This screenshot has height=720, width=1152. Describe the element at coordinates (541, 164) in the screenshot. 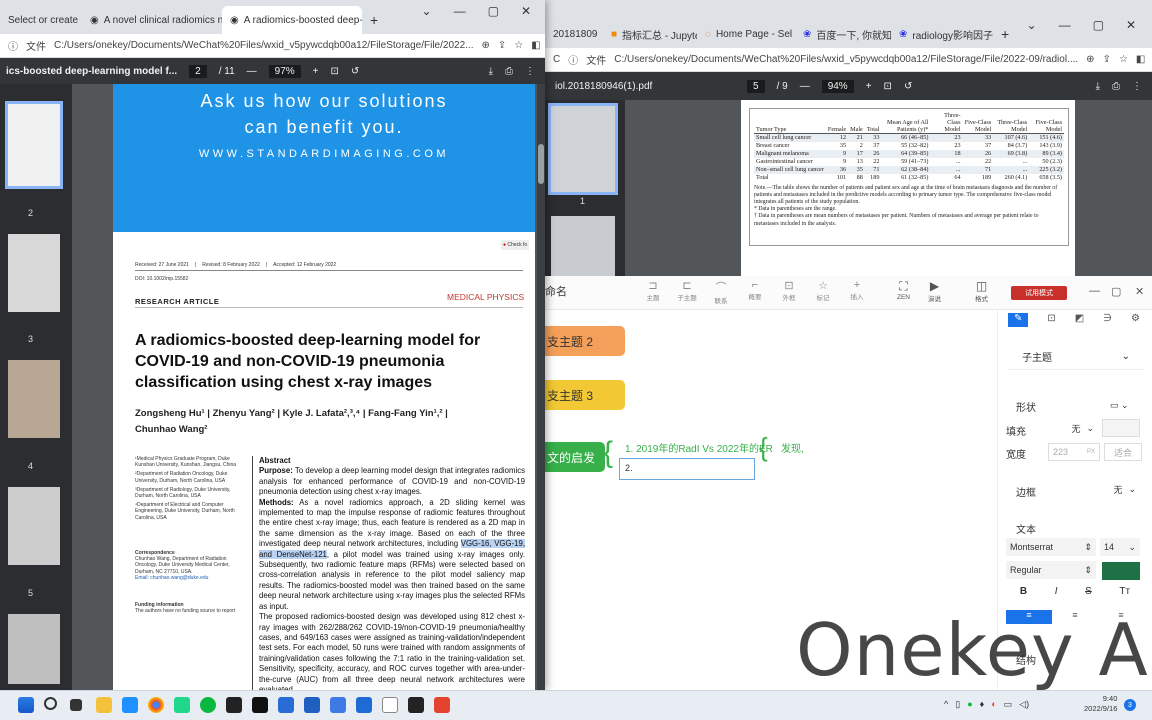

I see `scrollbar-thumb` at that location.